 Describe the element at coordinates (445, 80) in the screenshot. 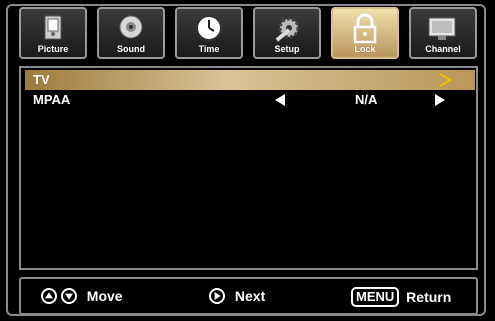

I see `chevron-right-icon` at that location.